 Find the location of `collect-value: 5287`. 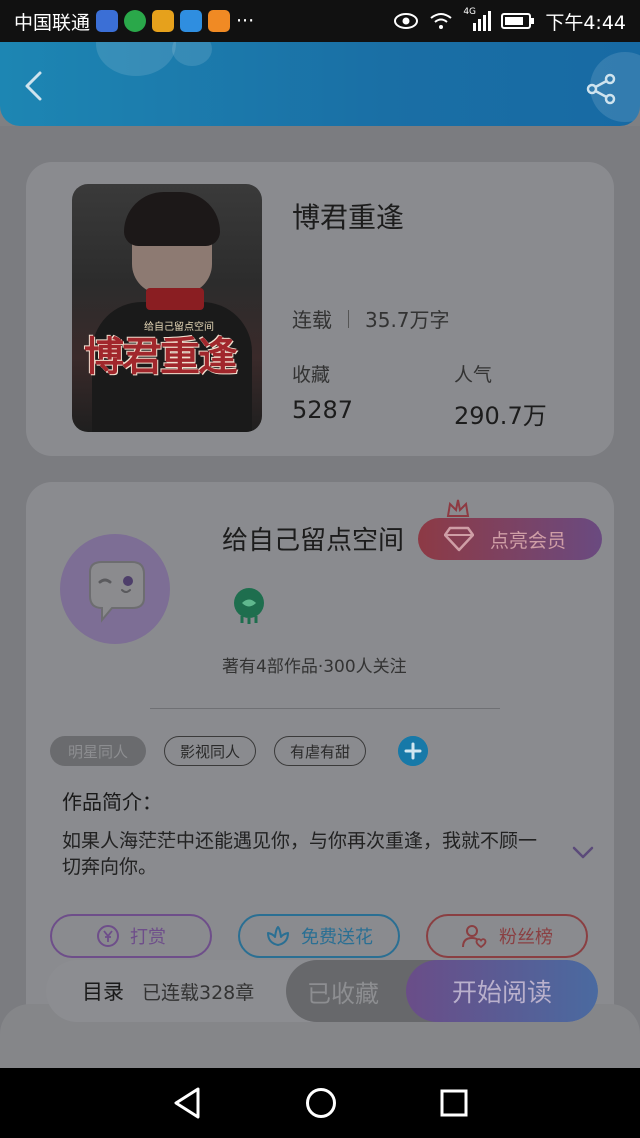

collect-value: 5287 is located at coordinates (323, 410).